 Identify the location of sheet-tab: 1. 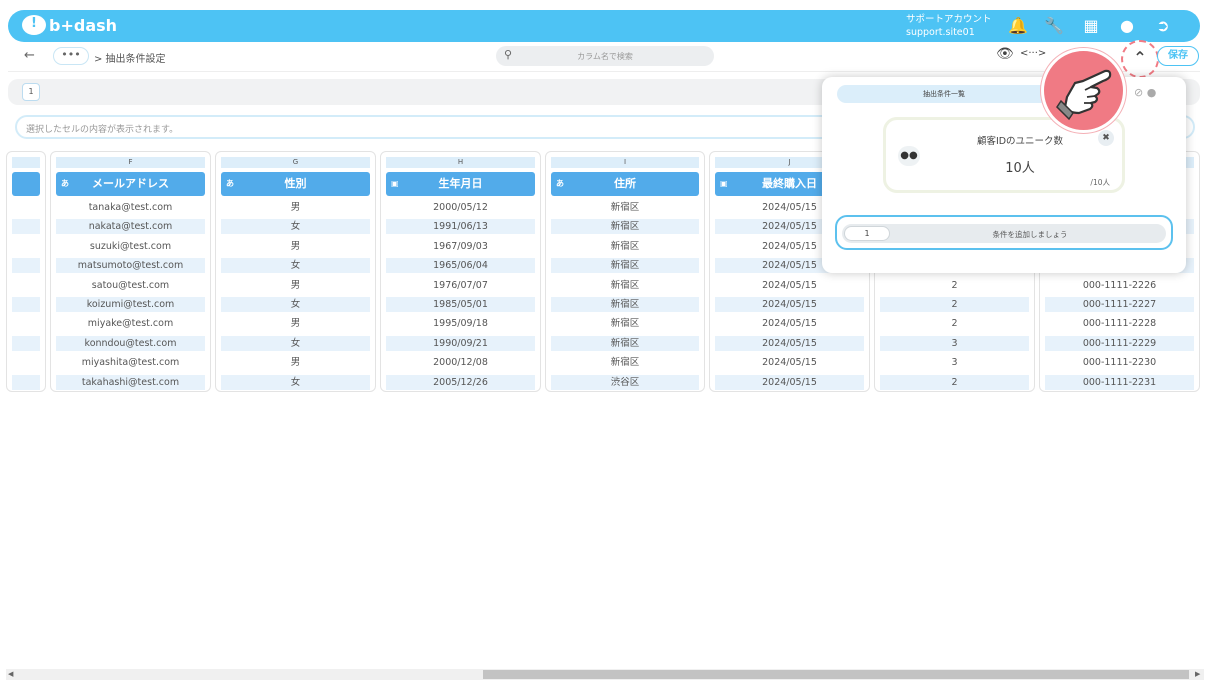
(31, 92).